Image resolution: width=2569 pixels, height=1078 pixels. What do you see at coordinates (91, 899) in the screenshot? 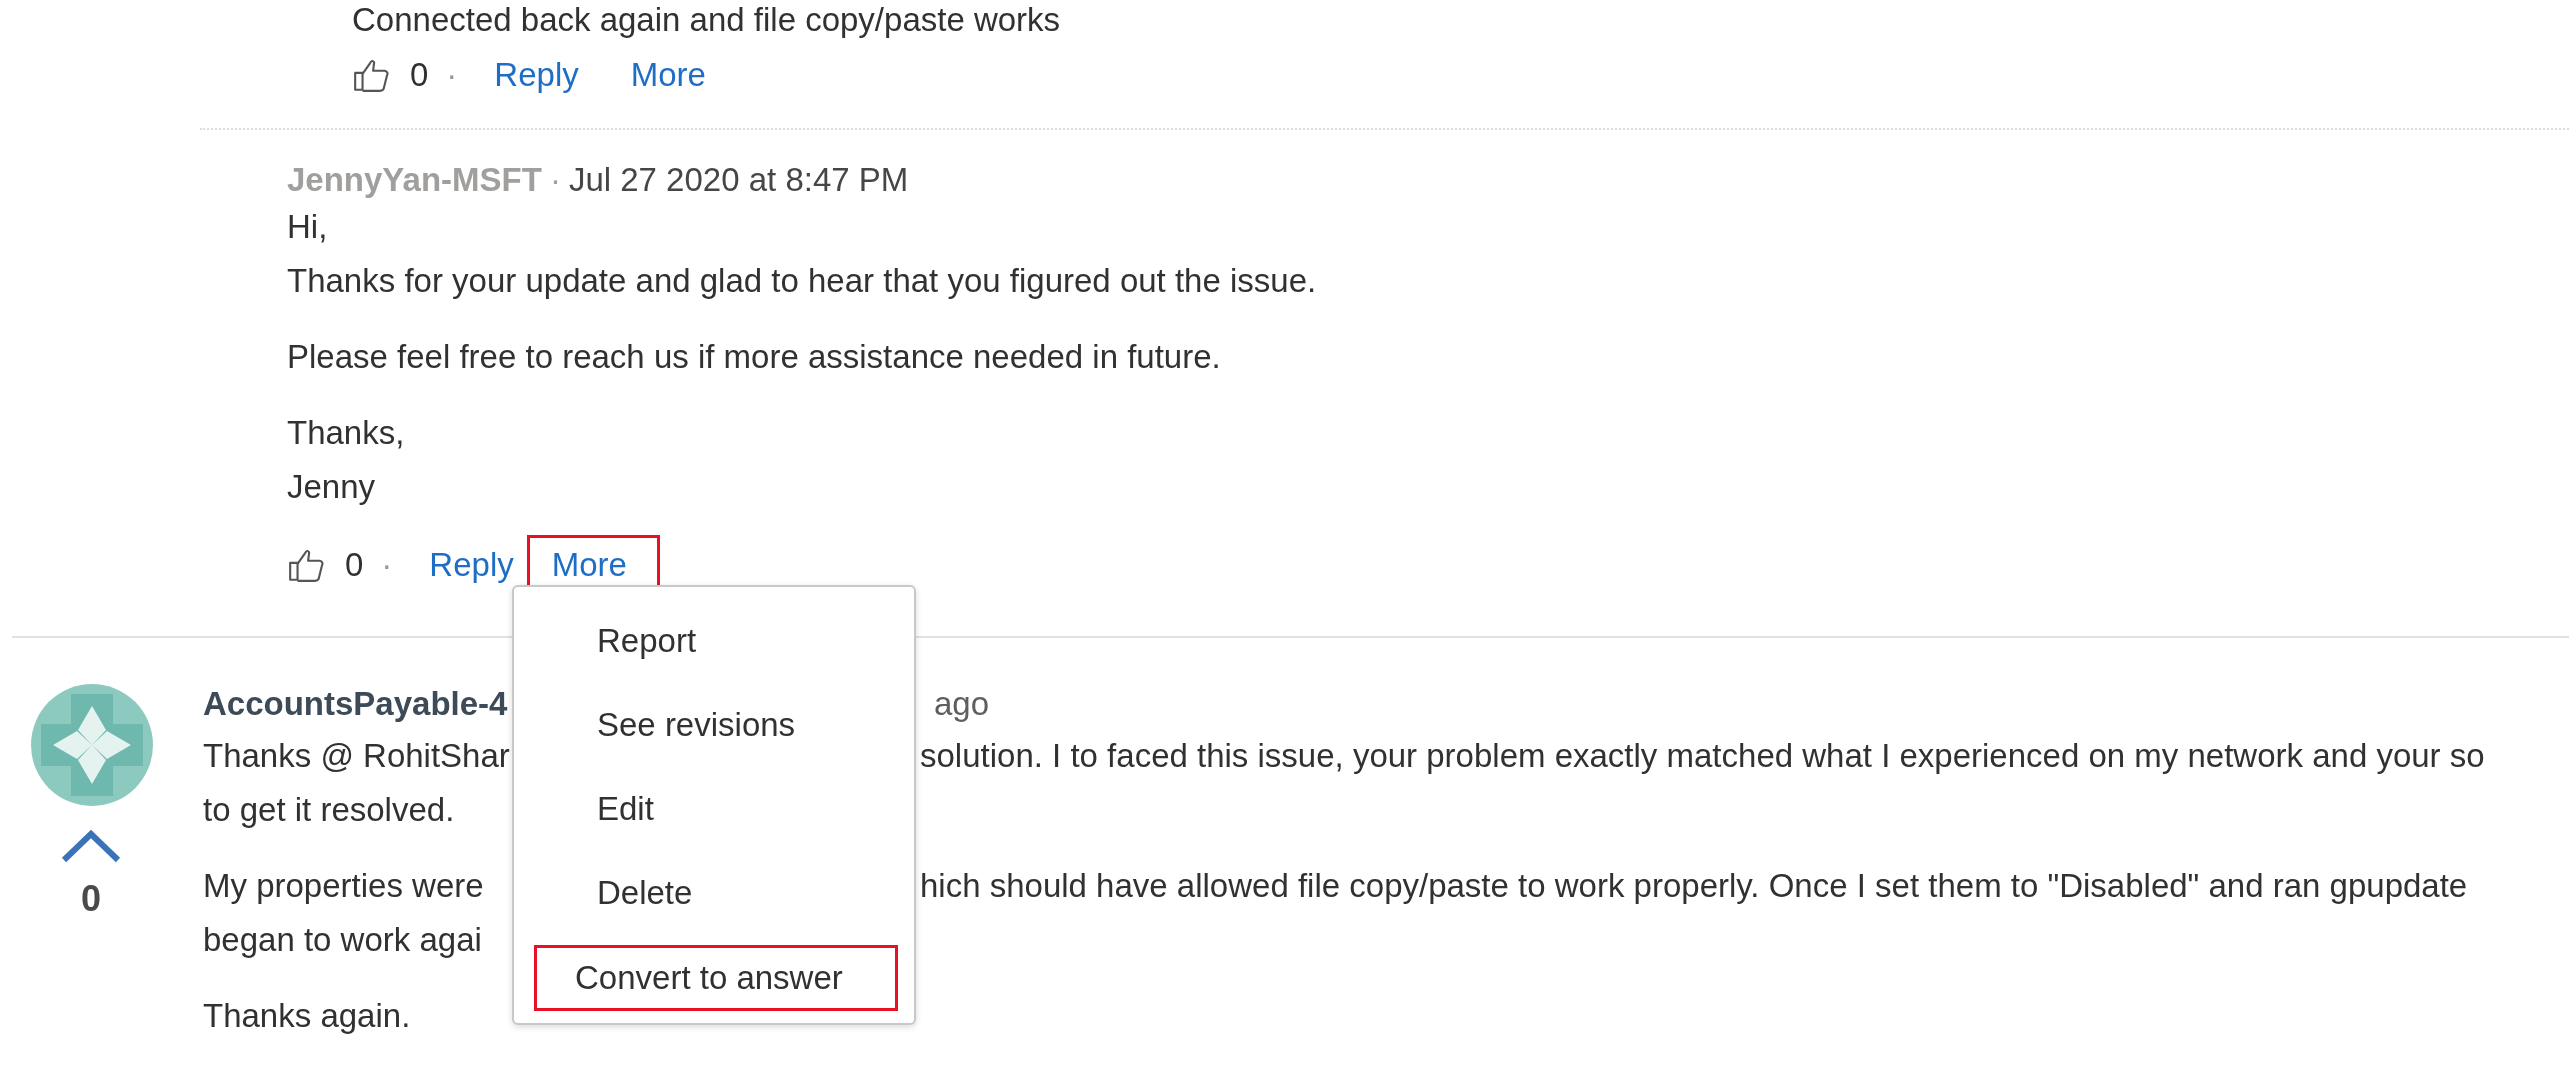
I see `vote-count: 0` at bounding box center [91, 899].